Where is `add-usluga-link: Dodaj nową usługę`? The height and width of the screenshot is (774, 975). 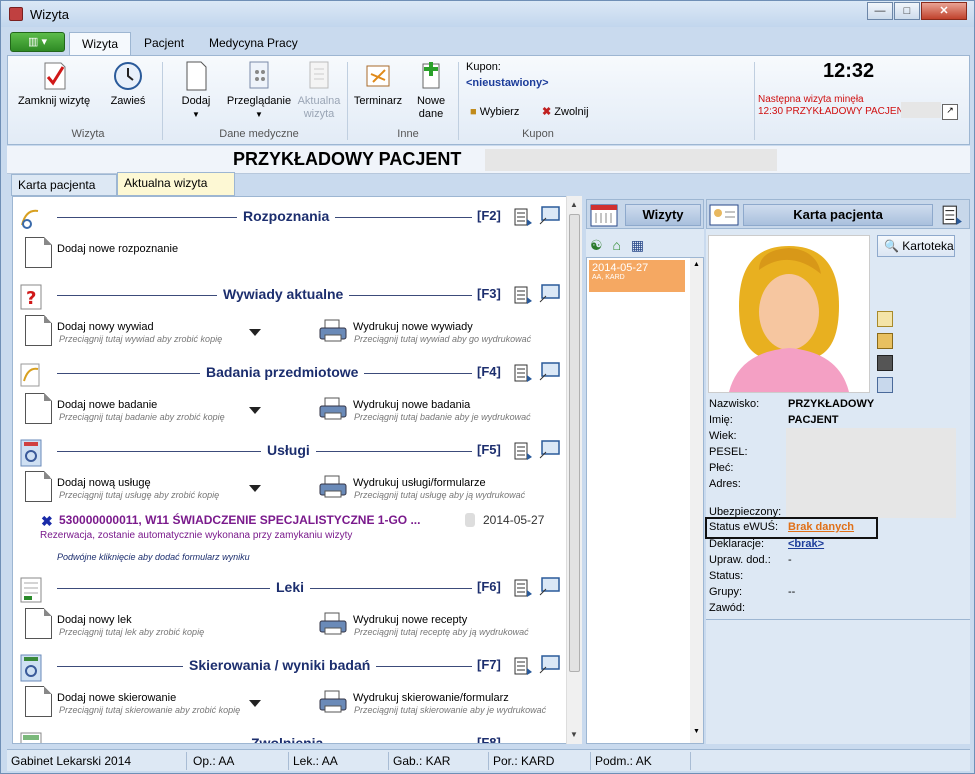
add-usluga-link: Dodaj nową usługę is located at coordinates (104, 483).